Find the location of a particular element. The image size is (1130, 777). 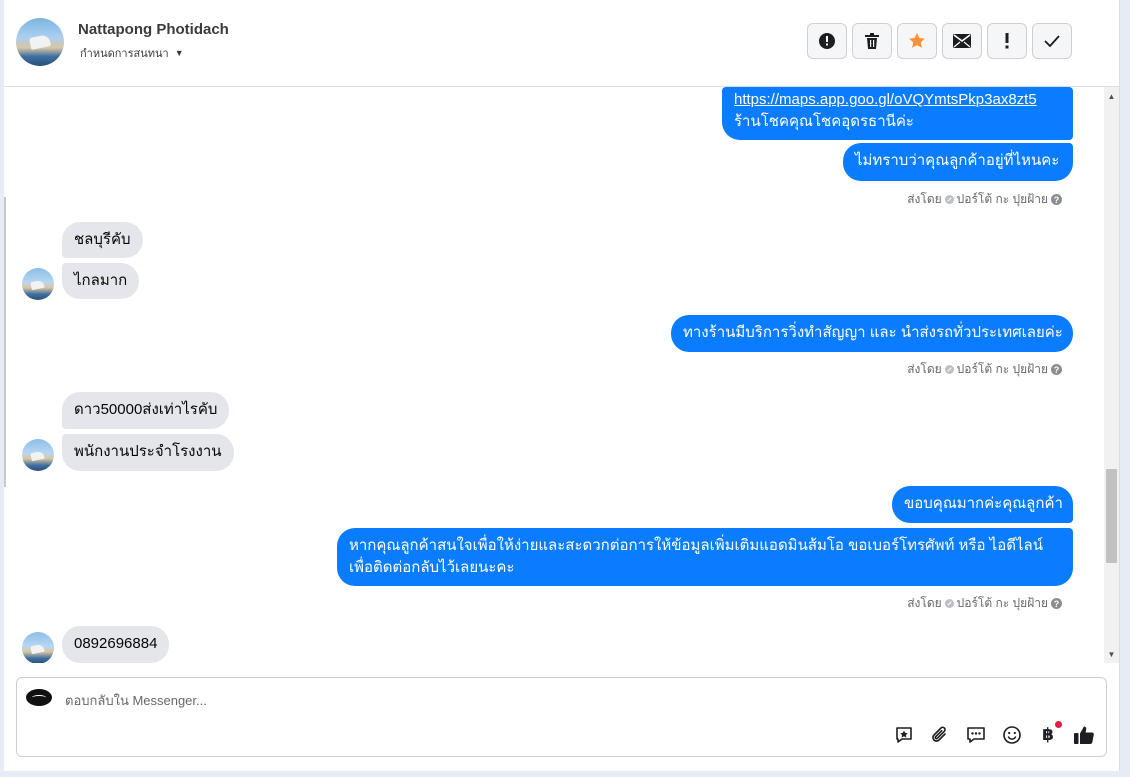

conversation-header: Nattapong Photidach กำหนดการสนทนา ▼ is located at coordinates (561, 43).